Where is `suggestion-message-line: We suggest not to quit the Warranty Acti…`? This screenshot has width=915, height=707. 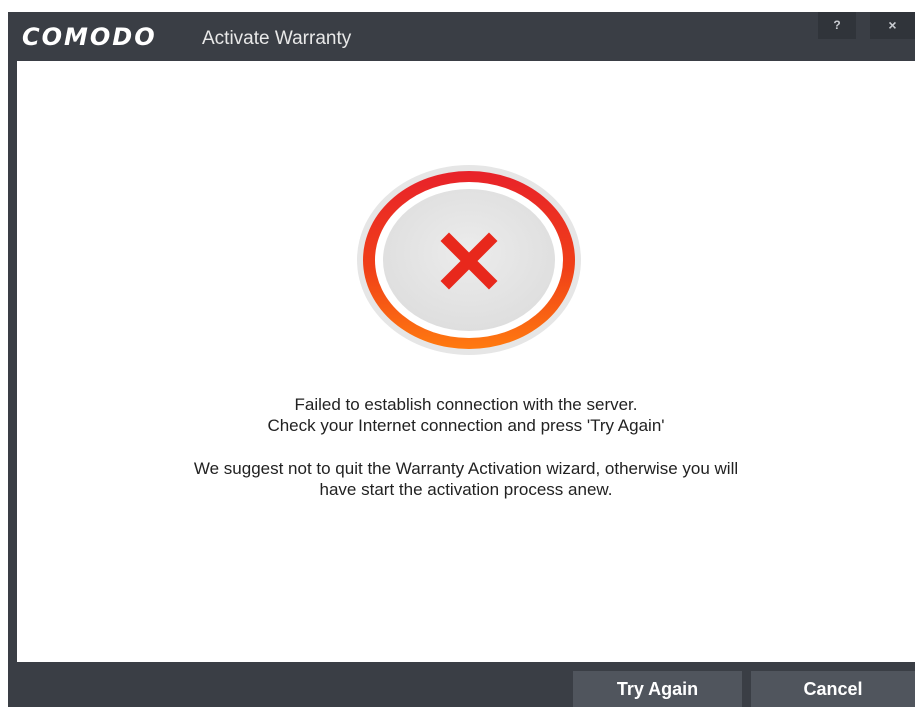
suggestion-message-line: We suggest not to quit the Warranty Acti… is located at coordinates (466, 468).